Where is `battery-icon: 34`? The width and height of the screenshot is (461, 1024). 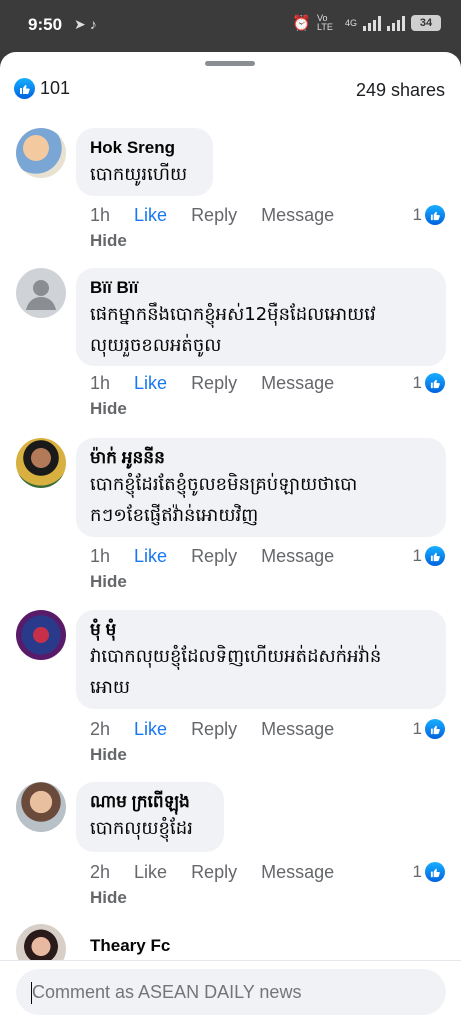 battery-icon: 34 is located at coordinates (426, 23).